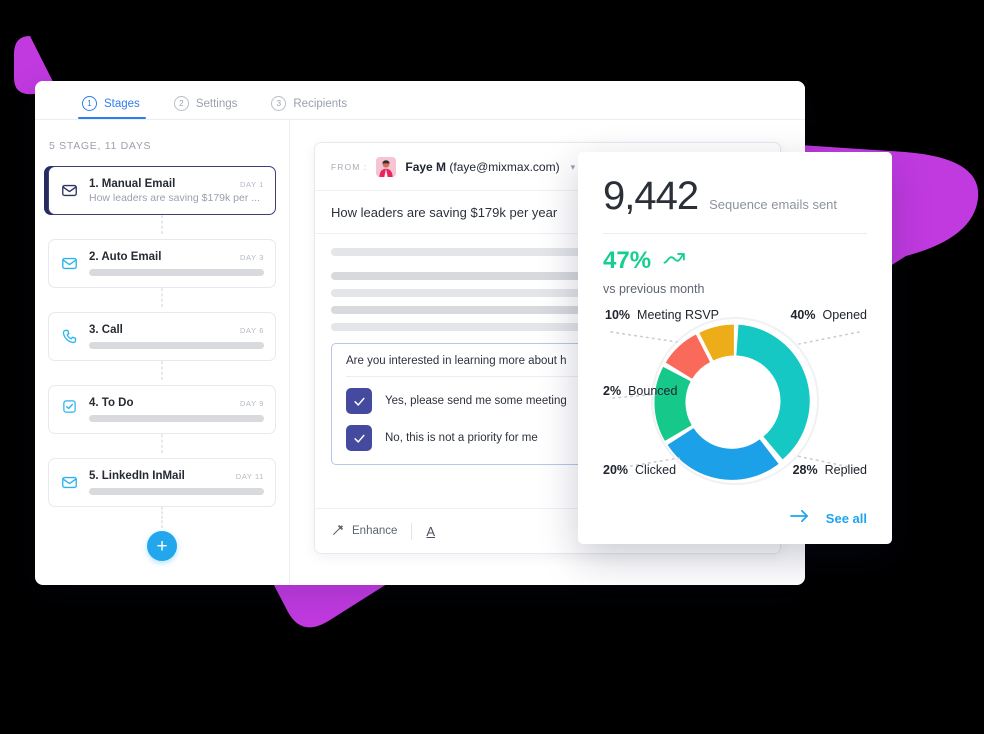 This screenshot has width=984, height=734. Describe the element at coordinates (252, 257) in the screenshot. I see `stage-day: DAY 3` at that location.